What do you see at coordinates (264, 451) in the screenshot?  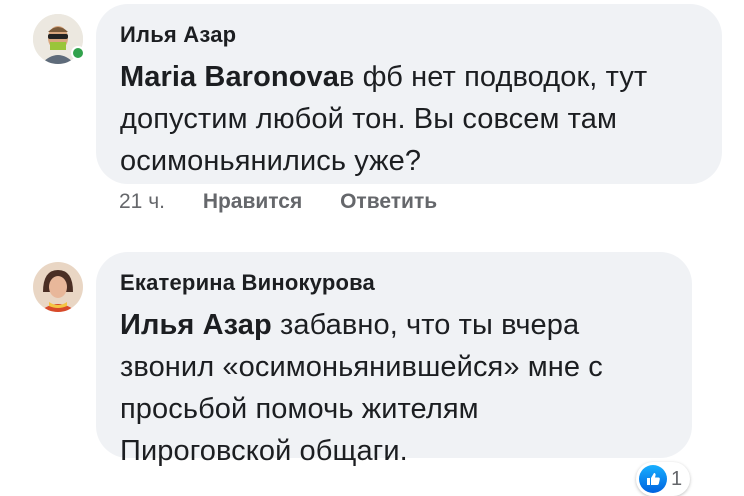 I see `comment-line: Пироговской общаги.` at bounding box center [264, 451].